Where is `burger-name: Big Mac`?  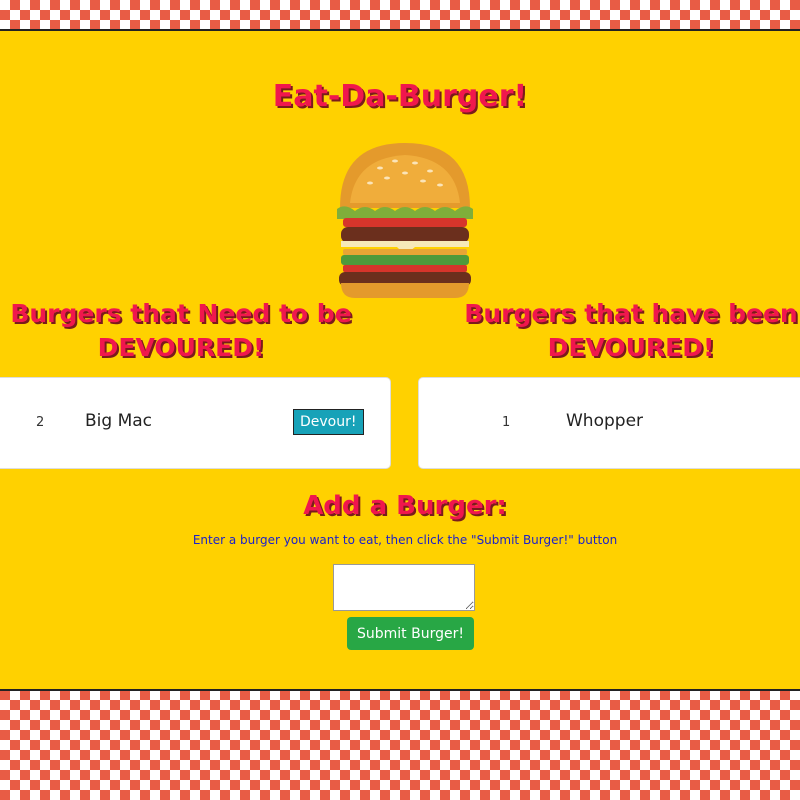
burger-name: Big Mac is located at coordinates (119, 421).